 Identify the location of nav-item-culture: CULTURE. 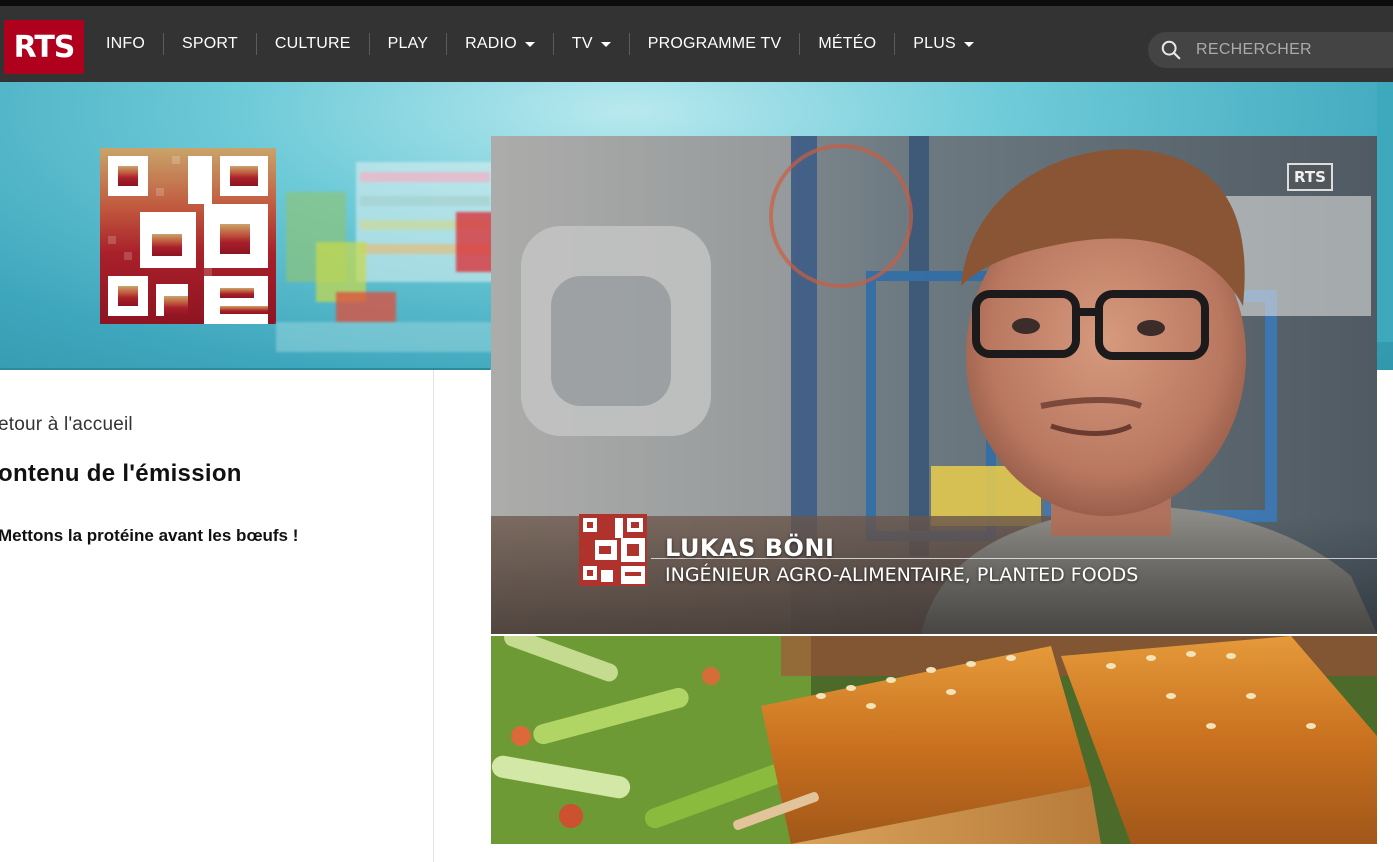
(313, 44).